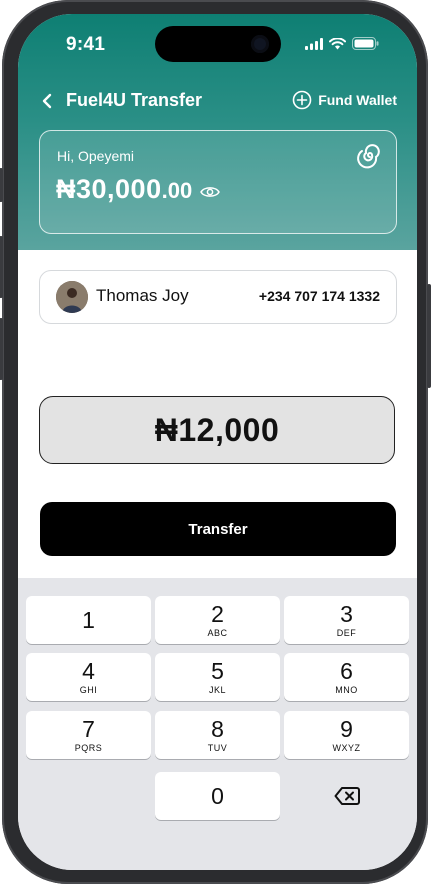 This screenshot has height=885, width=432. Describe the element at coordinates (346, 728) in the screenshot. I see `key-9-number: 9` at that location.